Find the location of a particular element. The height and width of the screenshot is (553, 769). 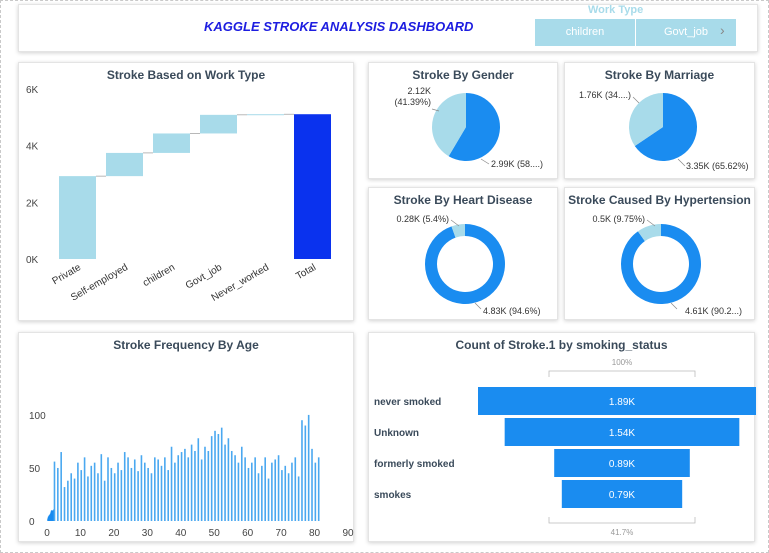

funnel-category-label: smokes is located at coordinates (393, 495).